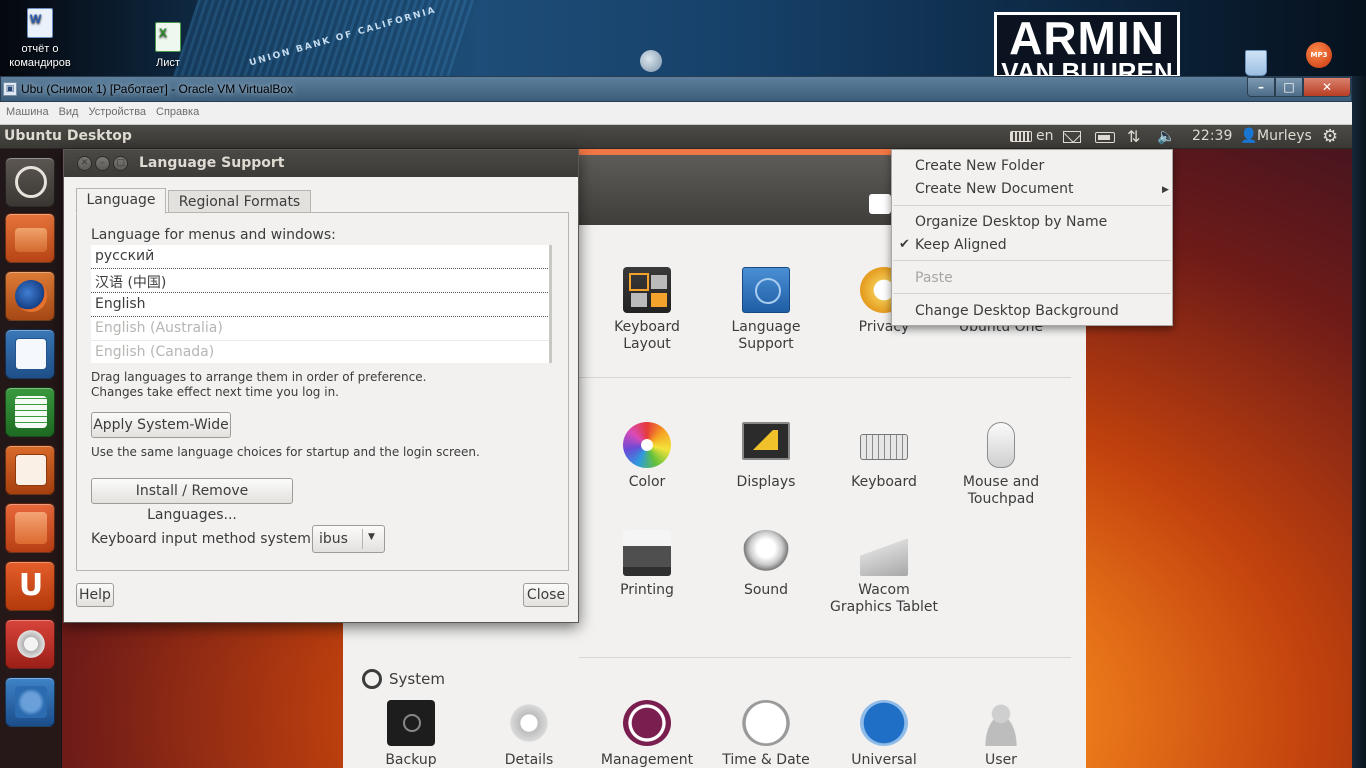 This screenshot has height=768, width=1366. I want to click on tab-language: Language, so click(121, 201).